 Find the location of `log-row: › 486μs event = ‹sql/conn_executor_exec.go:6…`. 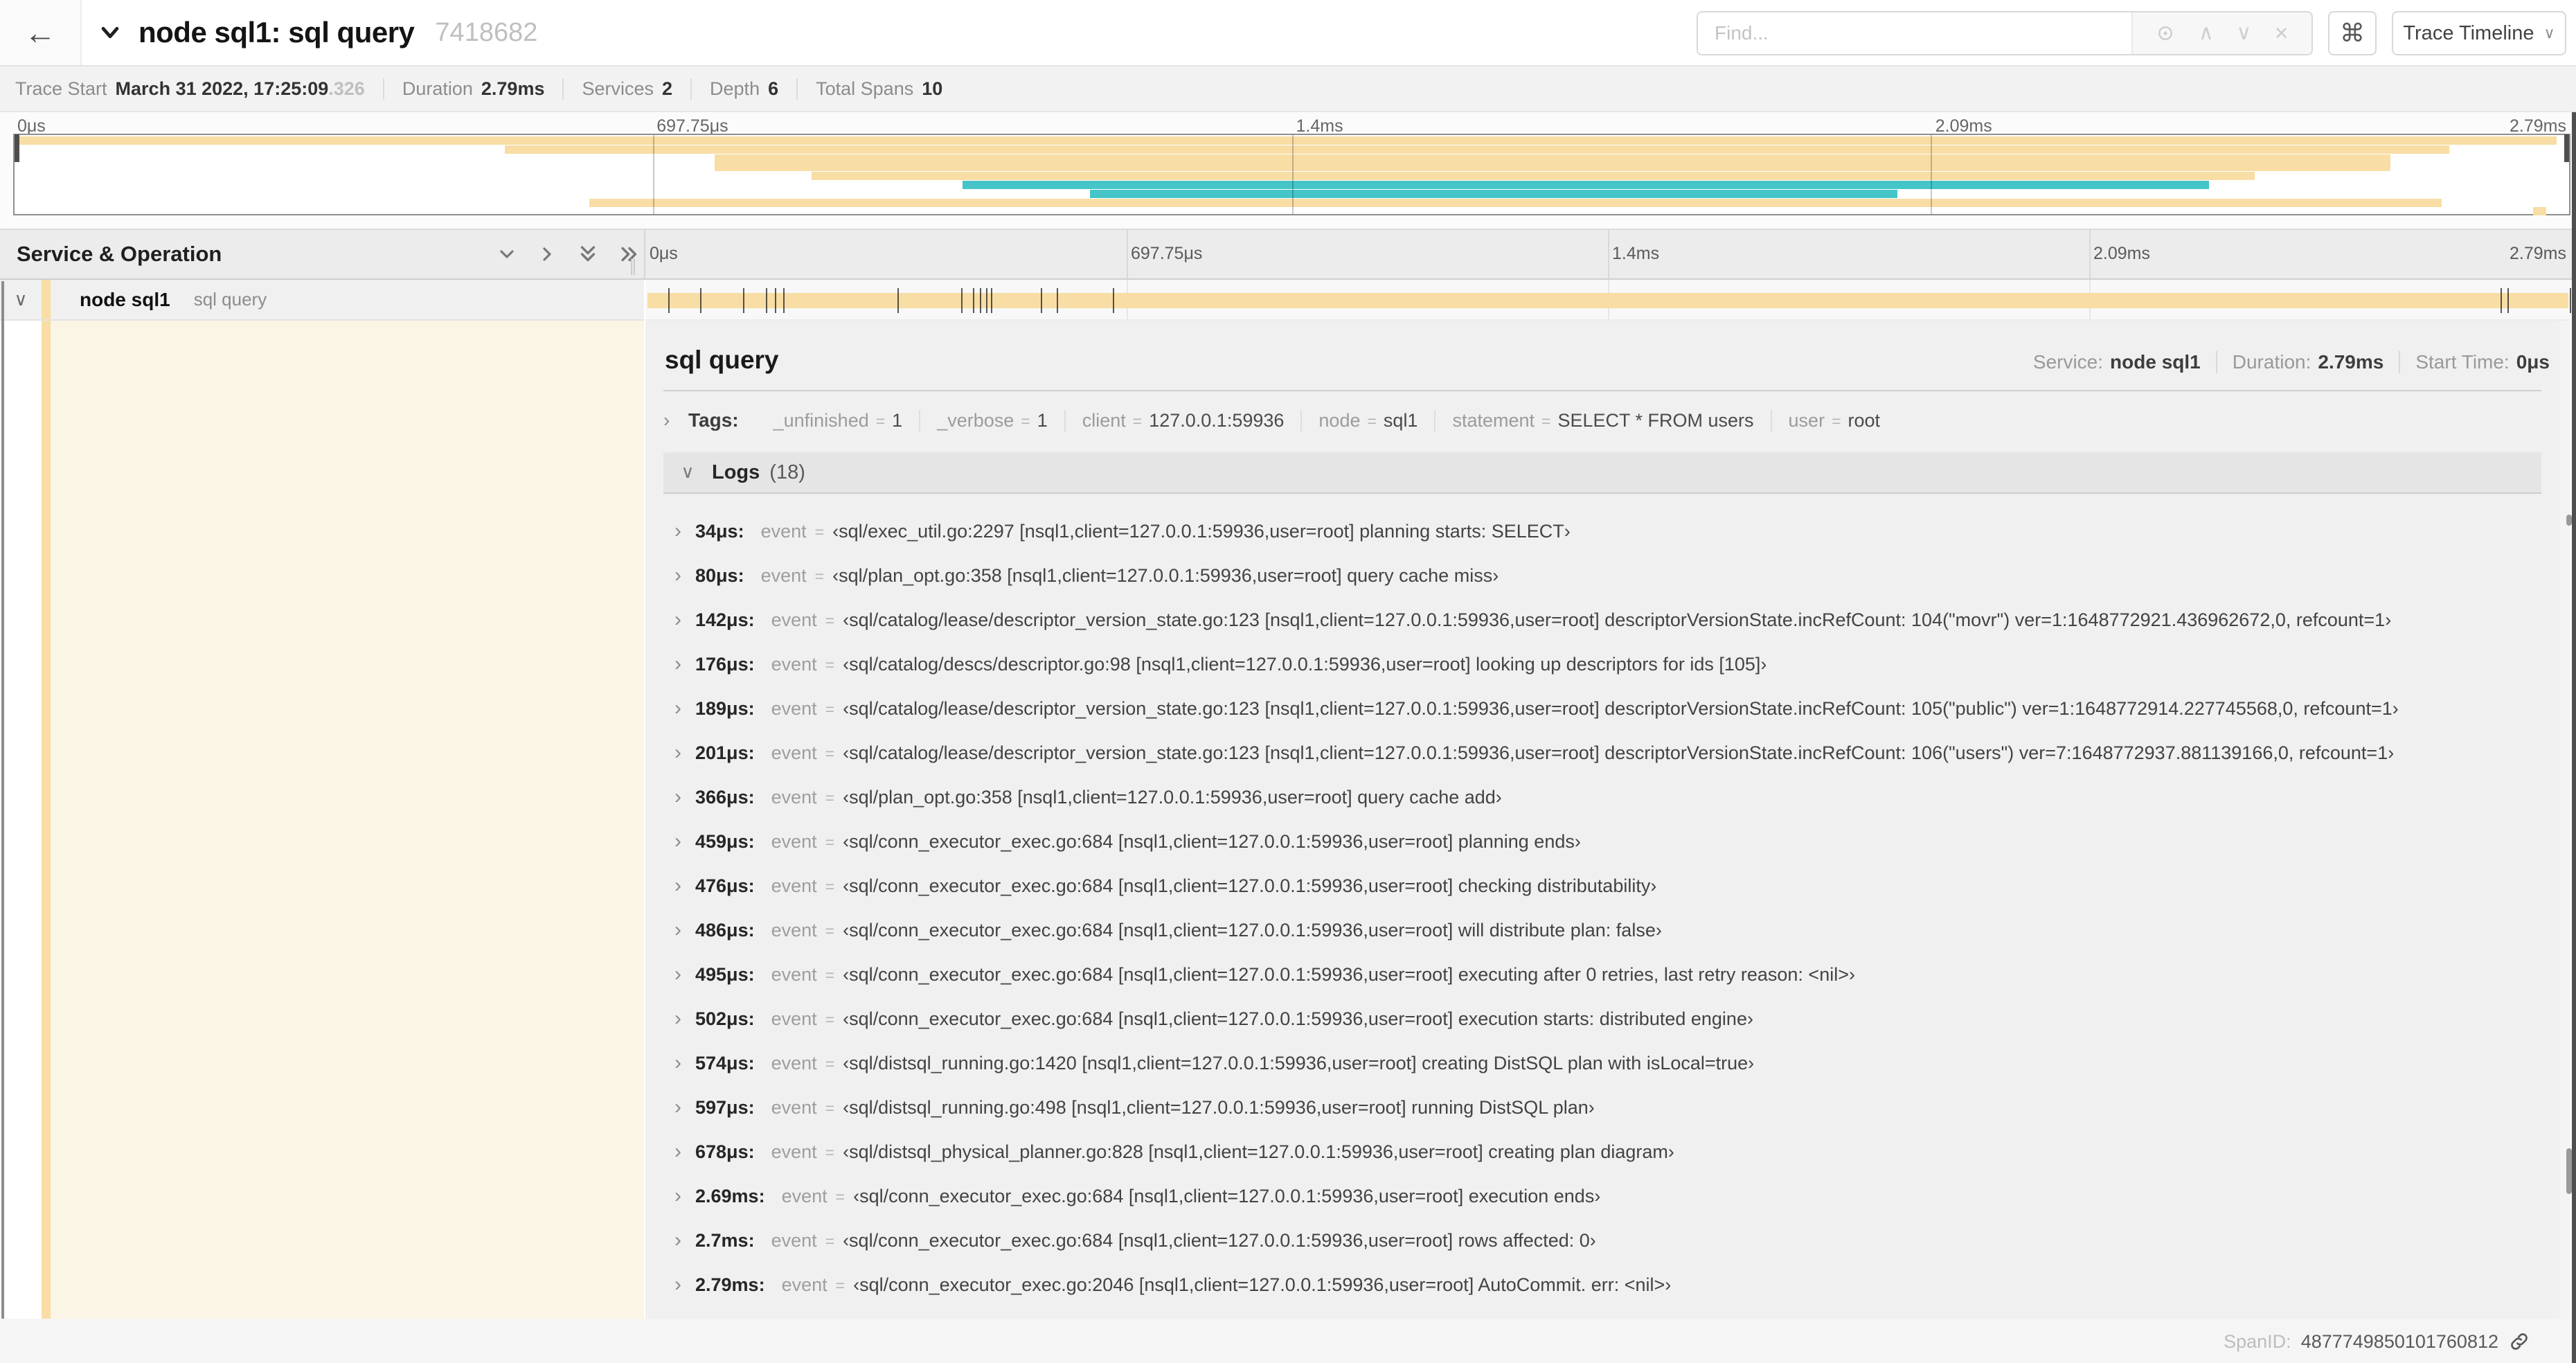

log-row: › 486μs event = ‹sql/conn_executor_exec.go:6… is located at coordinates (1602, 930).